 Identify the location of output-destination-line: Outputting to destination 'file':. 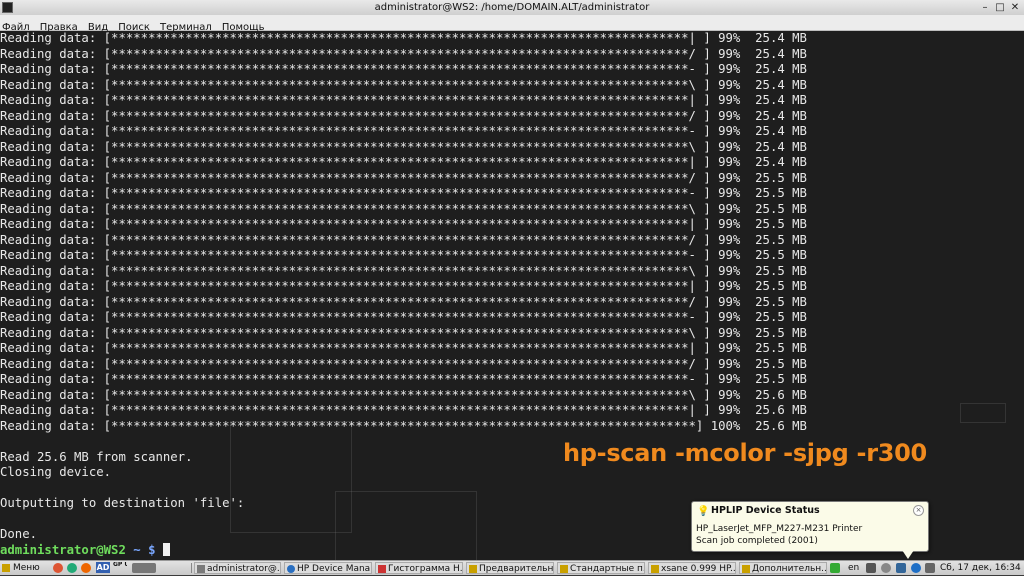
(122, 503).